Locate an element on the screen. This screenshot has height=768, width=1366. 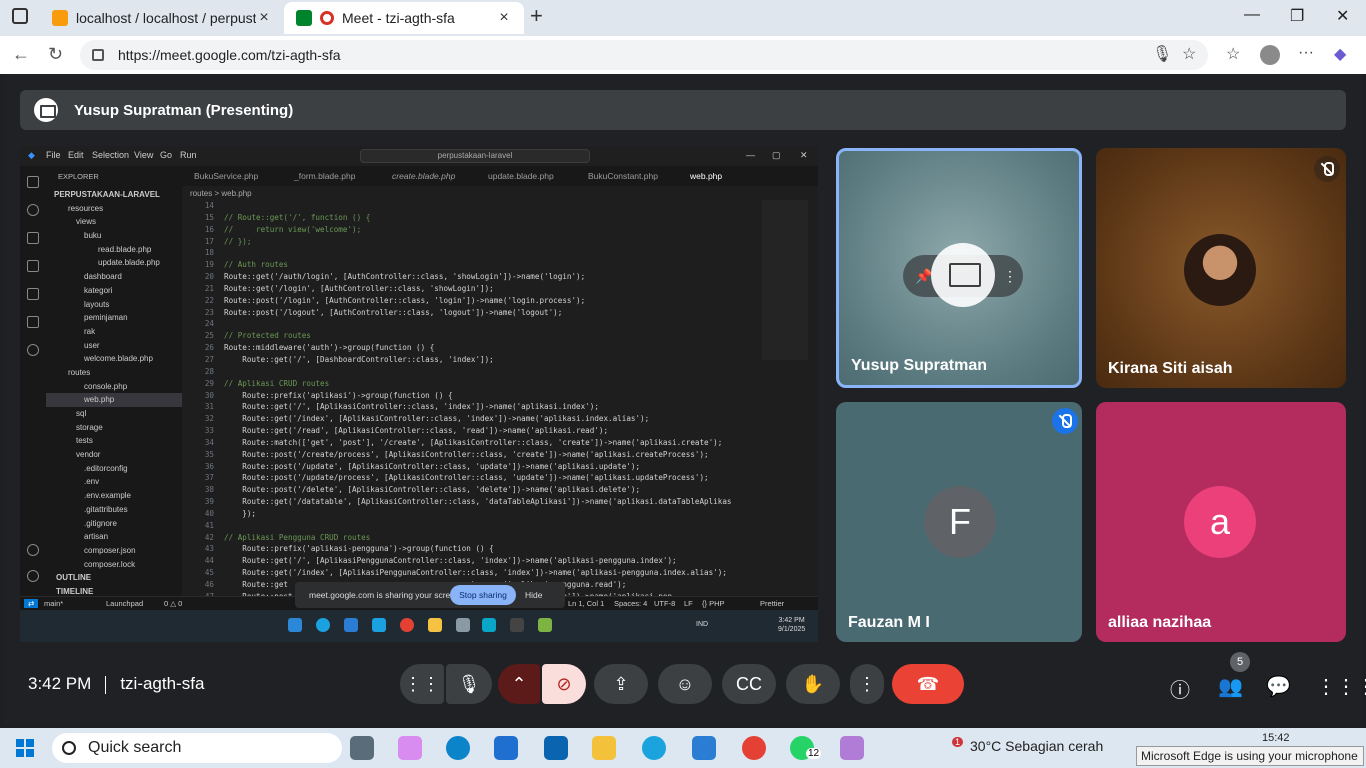
url-field: https://meet.google.com/tzi-agth-sfa is located at coordinates (644, 55).